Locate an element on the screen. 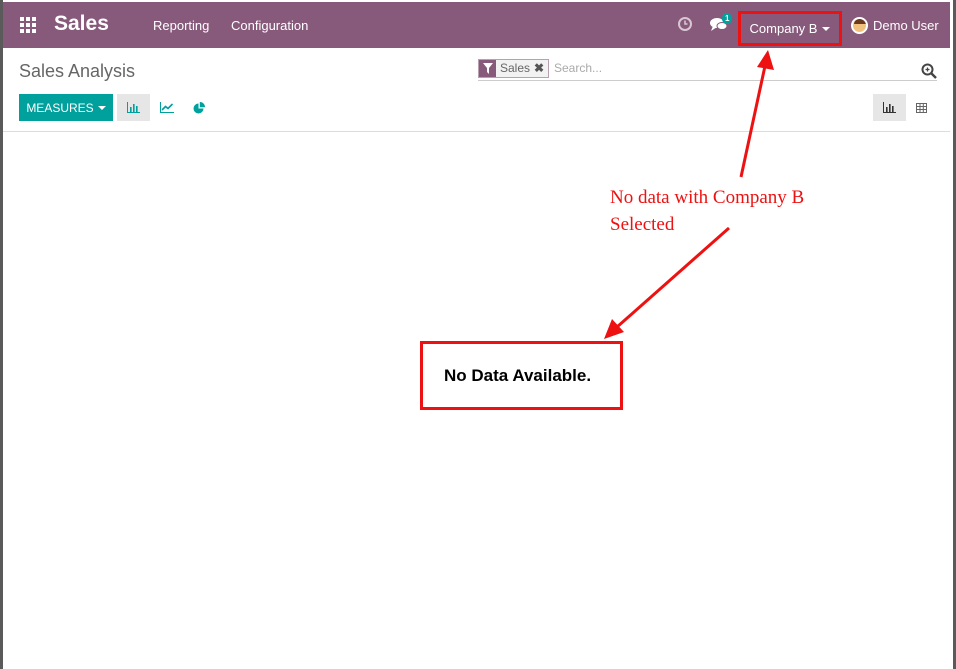 Image resolution: width=956 pixels, height=669 pixels. annotation-arrows is located at coordinates (689, 194).